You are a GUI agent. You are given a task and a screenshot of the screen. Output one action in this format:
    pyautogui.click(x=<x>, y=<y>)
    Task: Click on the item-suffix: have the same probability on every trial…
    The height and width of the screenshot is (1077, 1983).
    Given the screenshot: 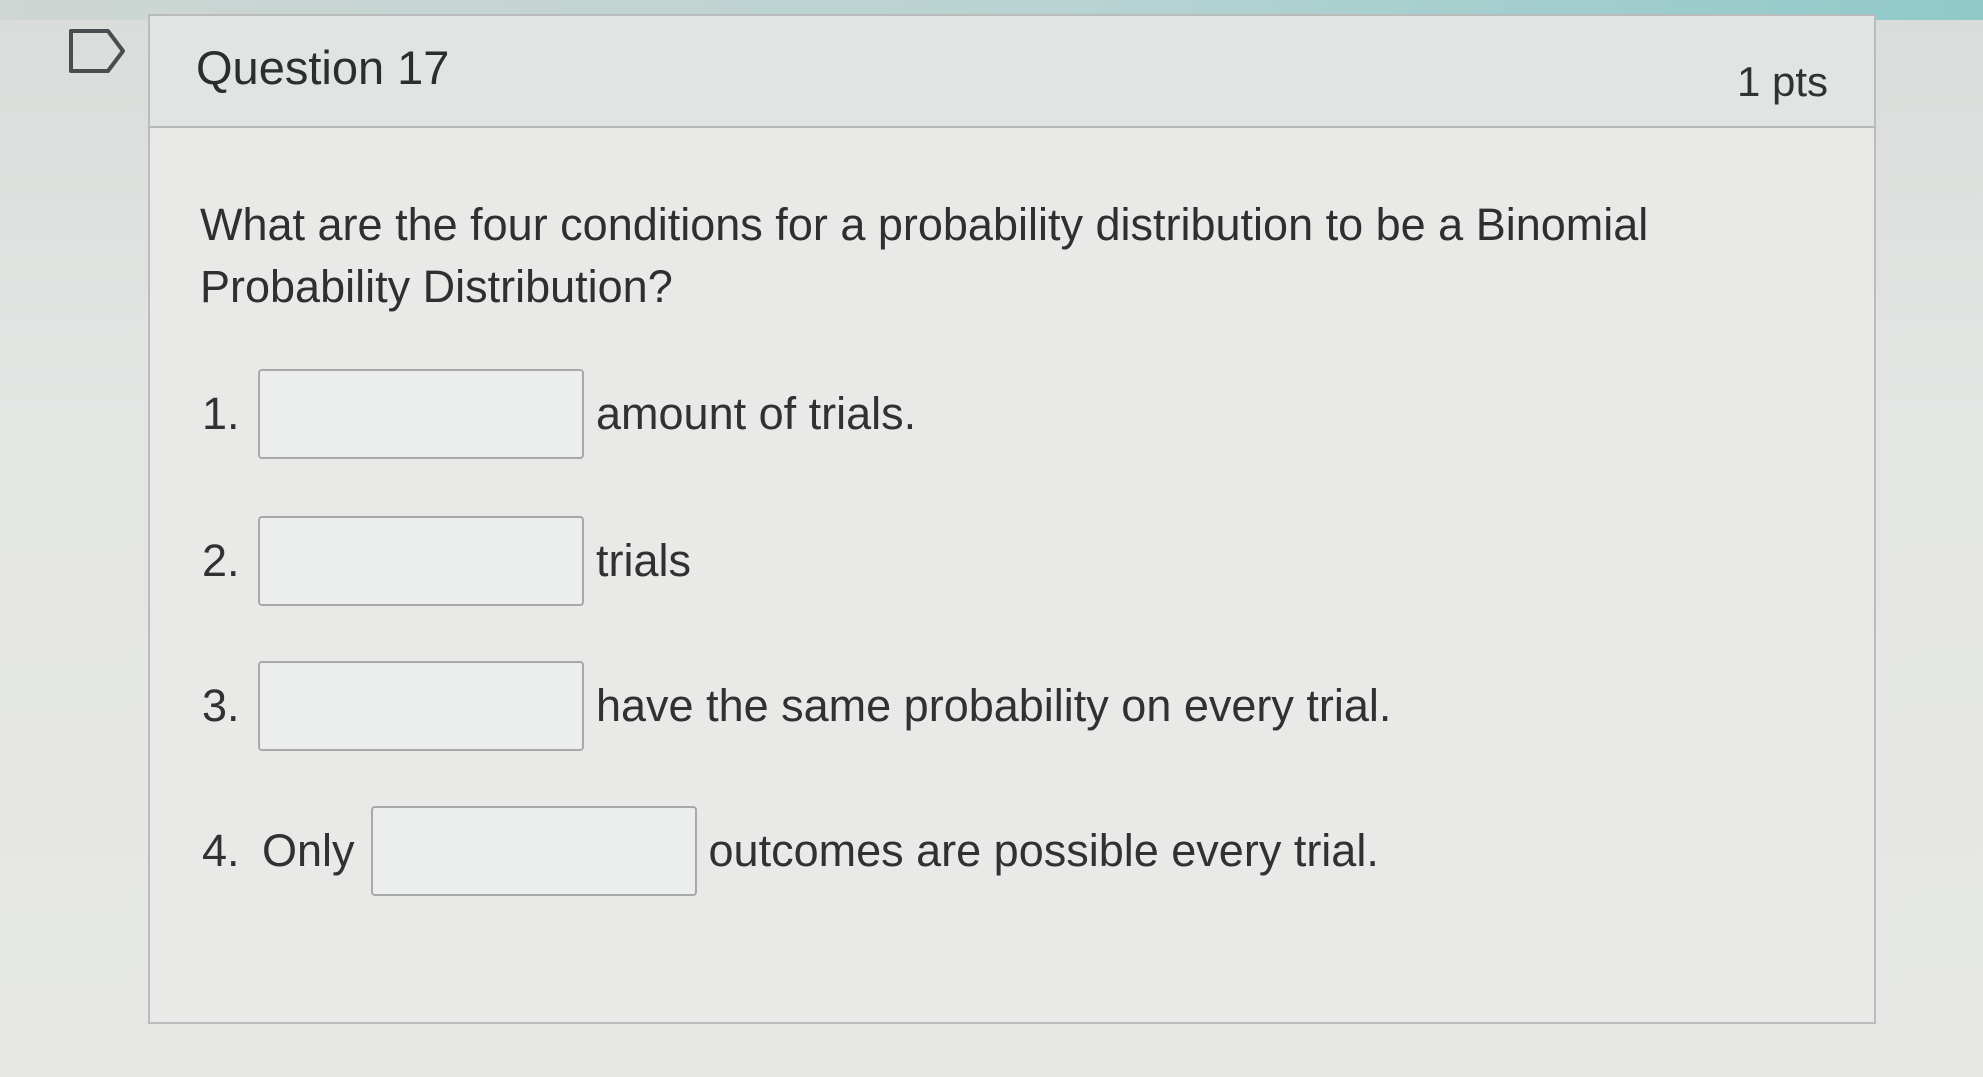 What is the action you would take?
    pyautogui.click(x=994, y=705)
    